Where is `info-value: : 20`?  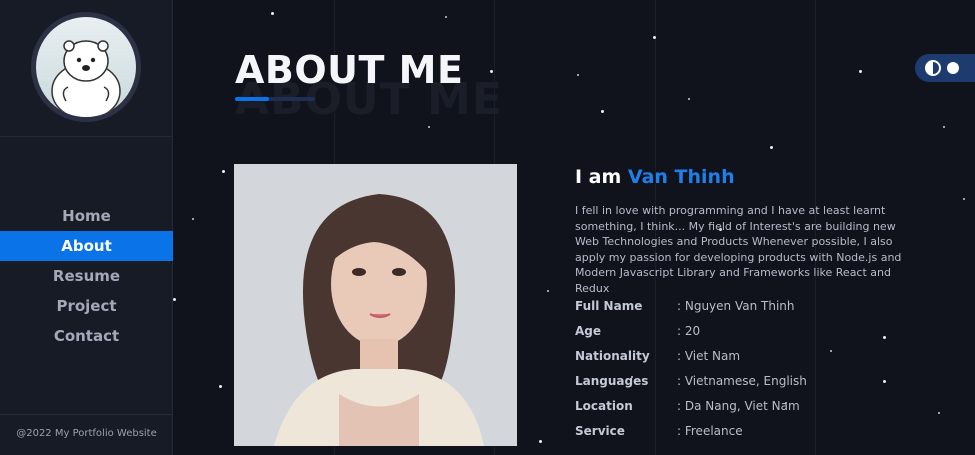 info-value: : 20 is located at coordinates (689, 331).